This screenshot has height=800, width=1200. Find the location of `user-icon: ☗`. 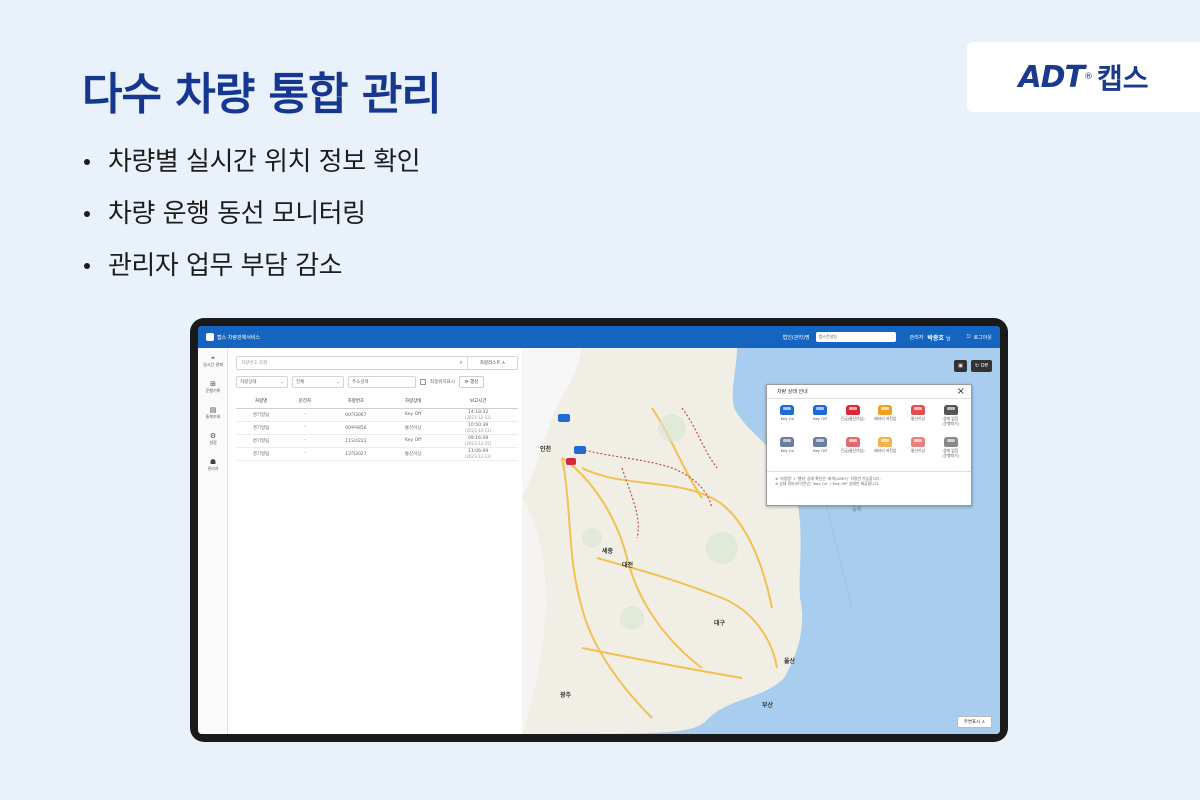

user-icon: ☗ is located at coordinates (213, 462).